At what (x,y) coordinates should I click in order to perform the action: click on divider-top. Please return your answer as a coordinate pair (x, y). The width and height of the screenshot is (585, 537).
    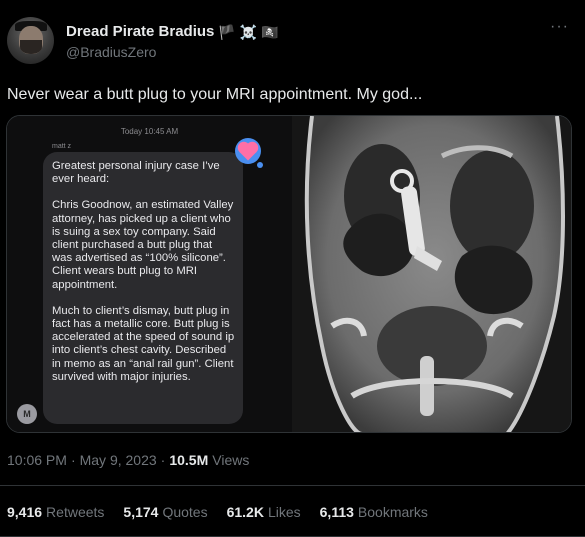
    Looking at the image, I should click on (292, 485).